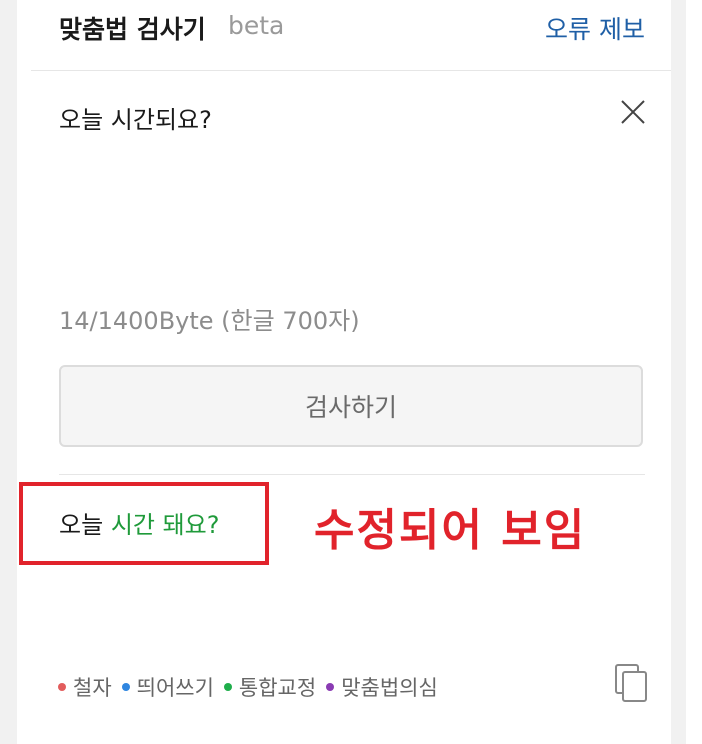 This screenshot has height=744, width=702. What do you see at coordinates (92, 688) in the screenshot?
I see `legend-label: 철자` at bounding box center [92, 688].